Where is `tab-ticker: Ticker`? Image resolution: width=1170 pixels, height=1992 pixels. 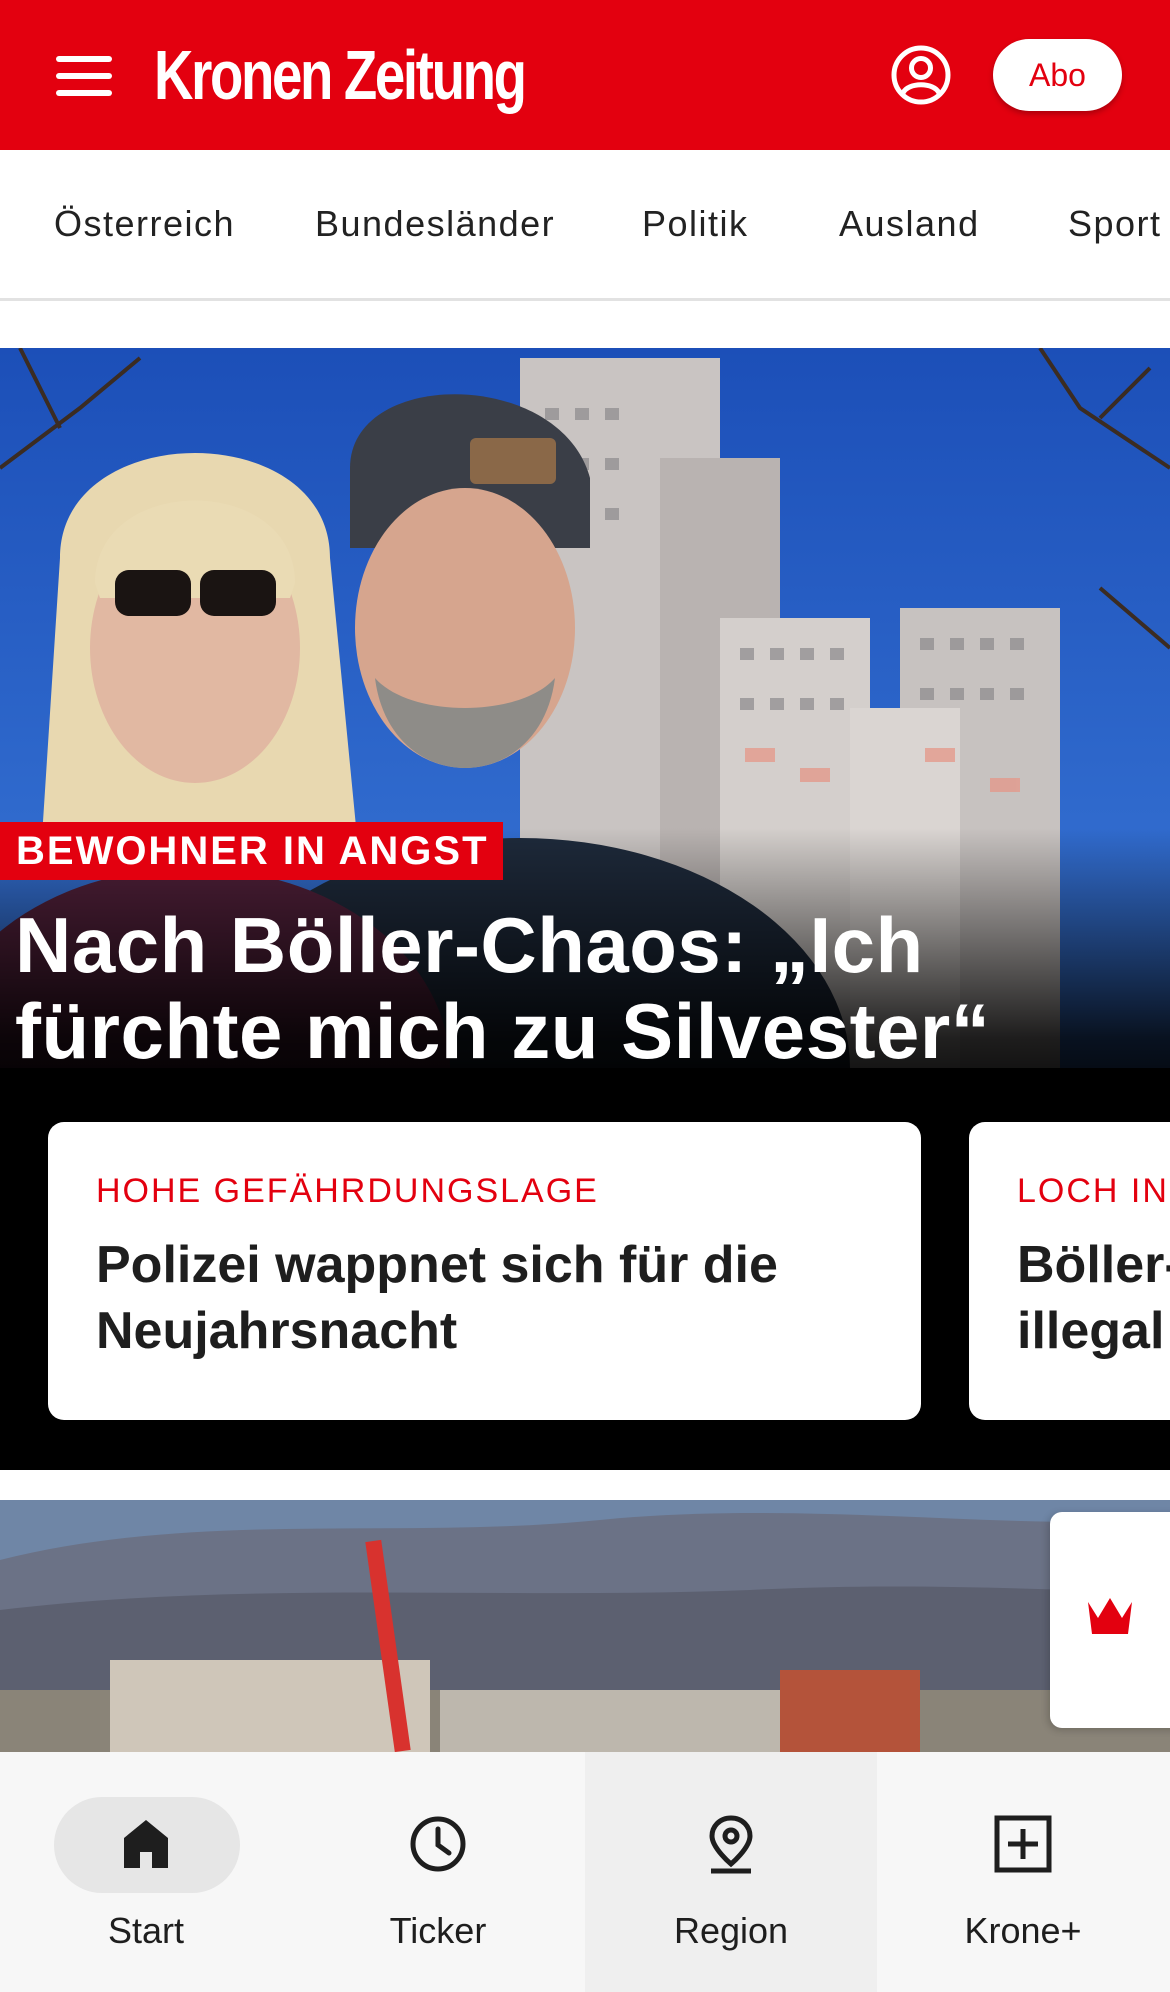
tab-ticker: Ticker is located at coordinates (438, 1872).